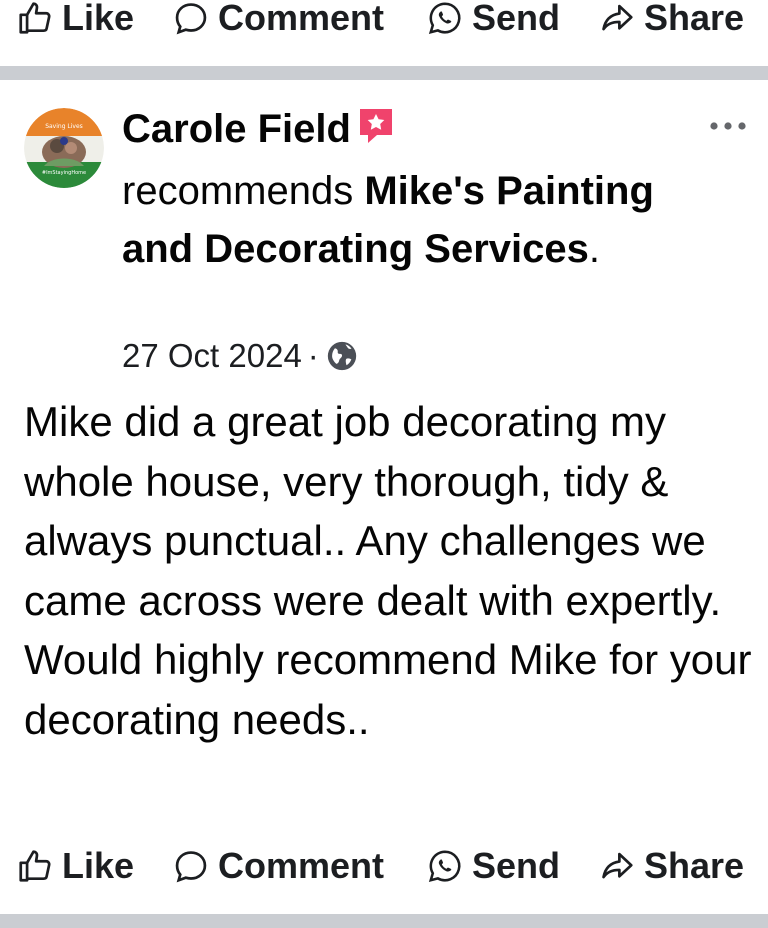  Describe the element at coordinates (238, 191) in the screenshot. I see `recommends-text: recommends` at that location.